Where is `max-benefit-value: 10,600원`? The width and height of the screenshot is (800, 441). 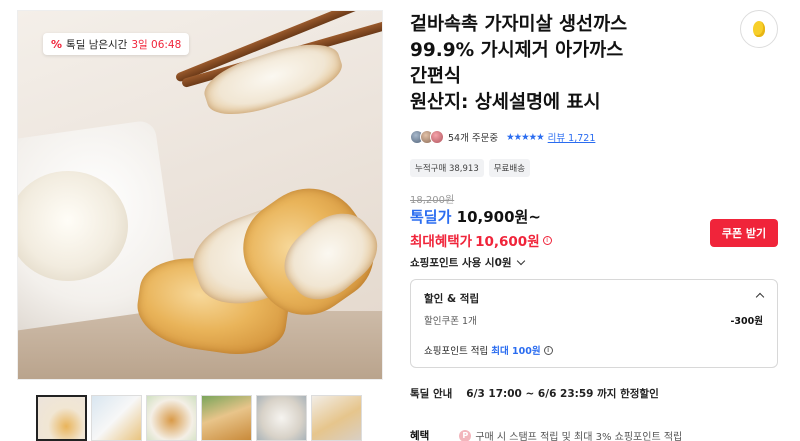
max-benefit-value: 10,600원 is located at coordinates (507, 242).